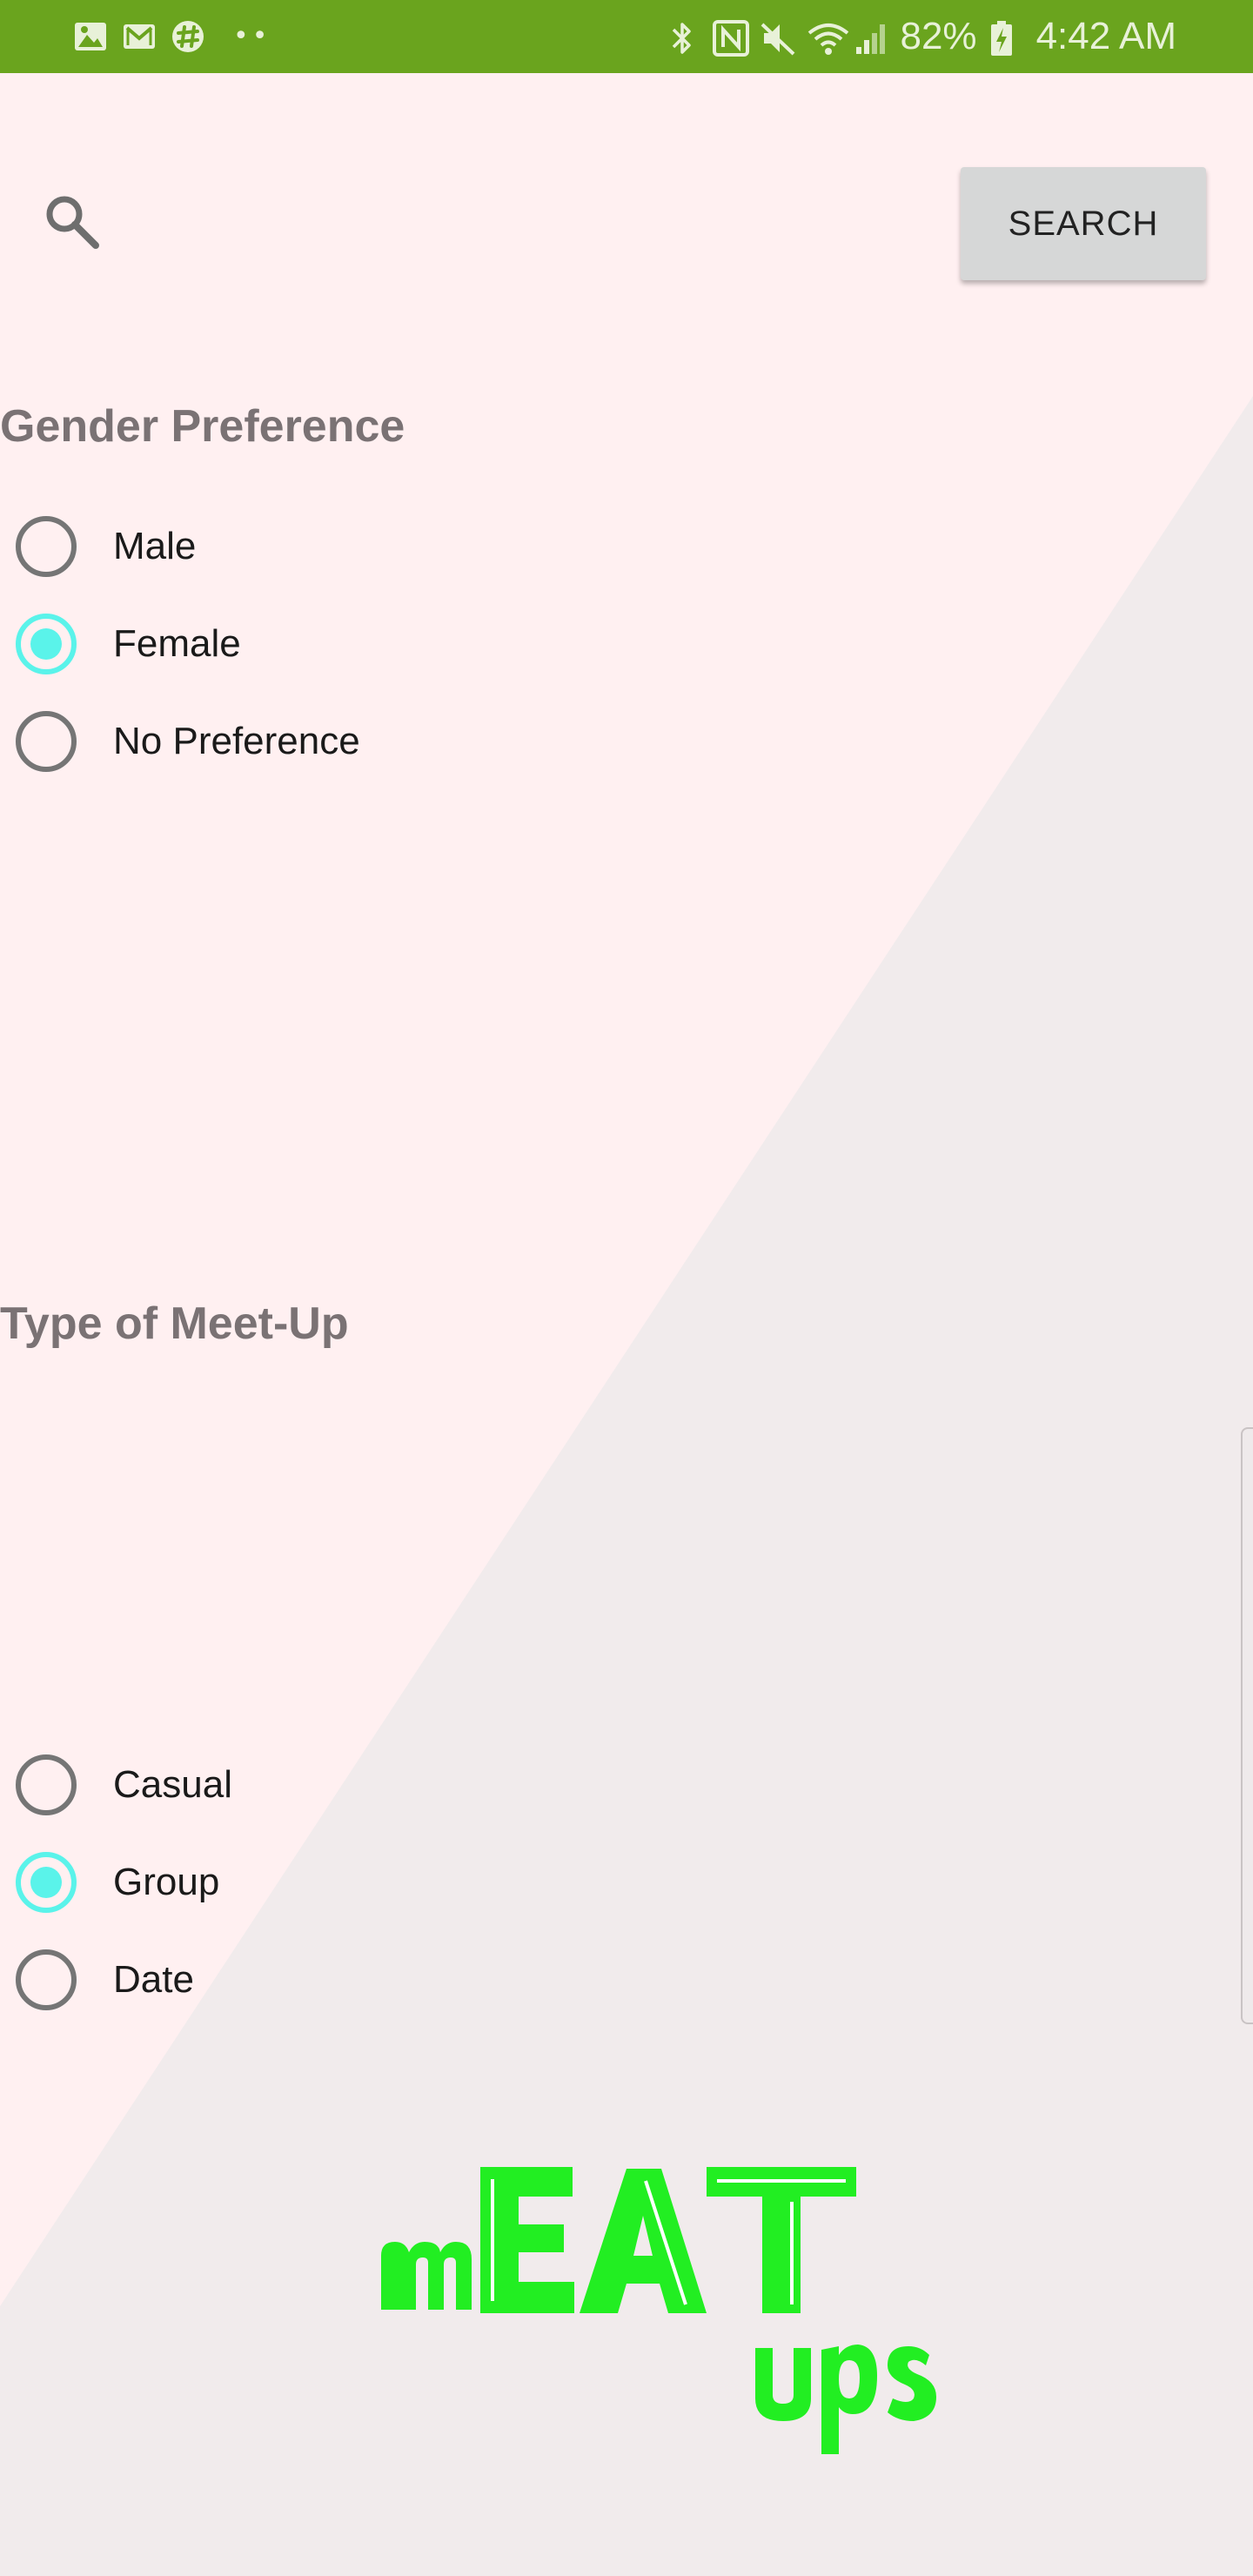 Image resolution: width=1253 pixels, height=2576 pixels. Describe the element at coordinates (166, 1882) in the screenshot. I see `radio-label: Group` at that location.